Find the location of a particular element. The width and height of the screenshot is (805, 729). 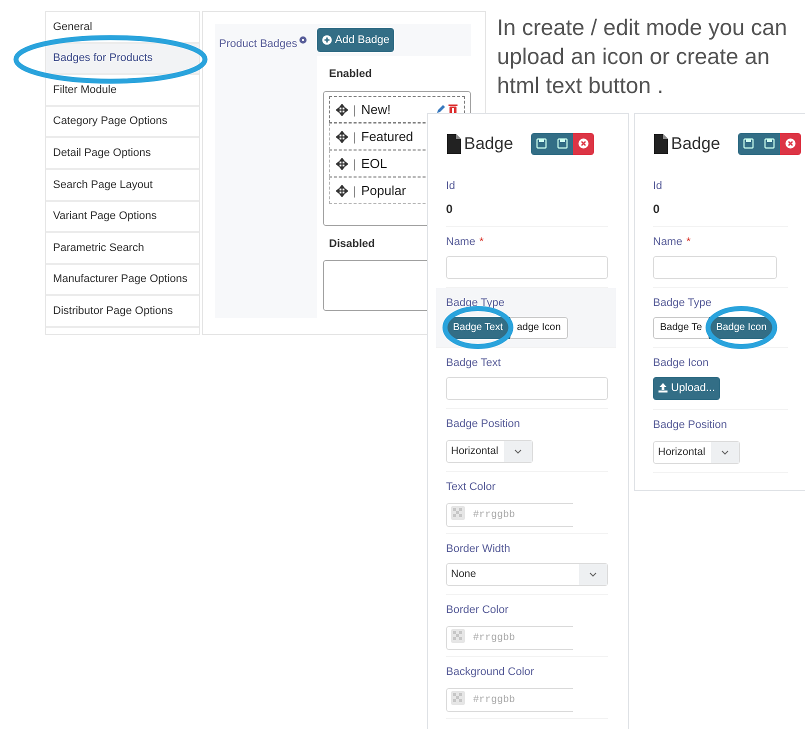

field-label: Badge Text is located at coordinates (474, 363).